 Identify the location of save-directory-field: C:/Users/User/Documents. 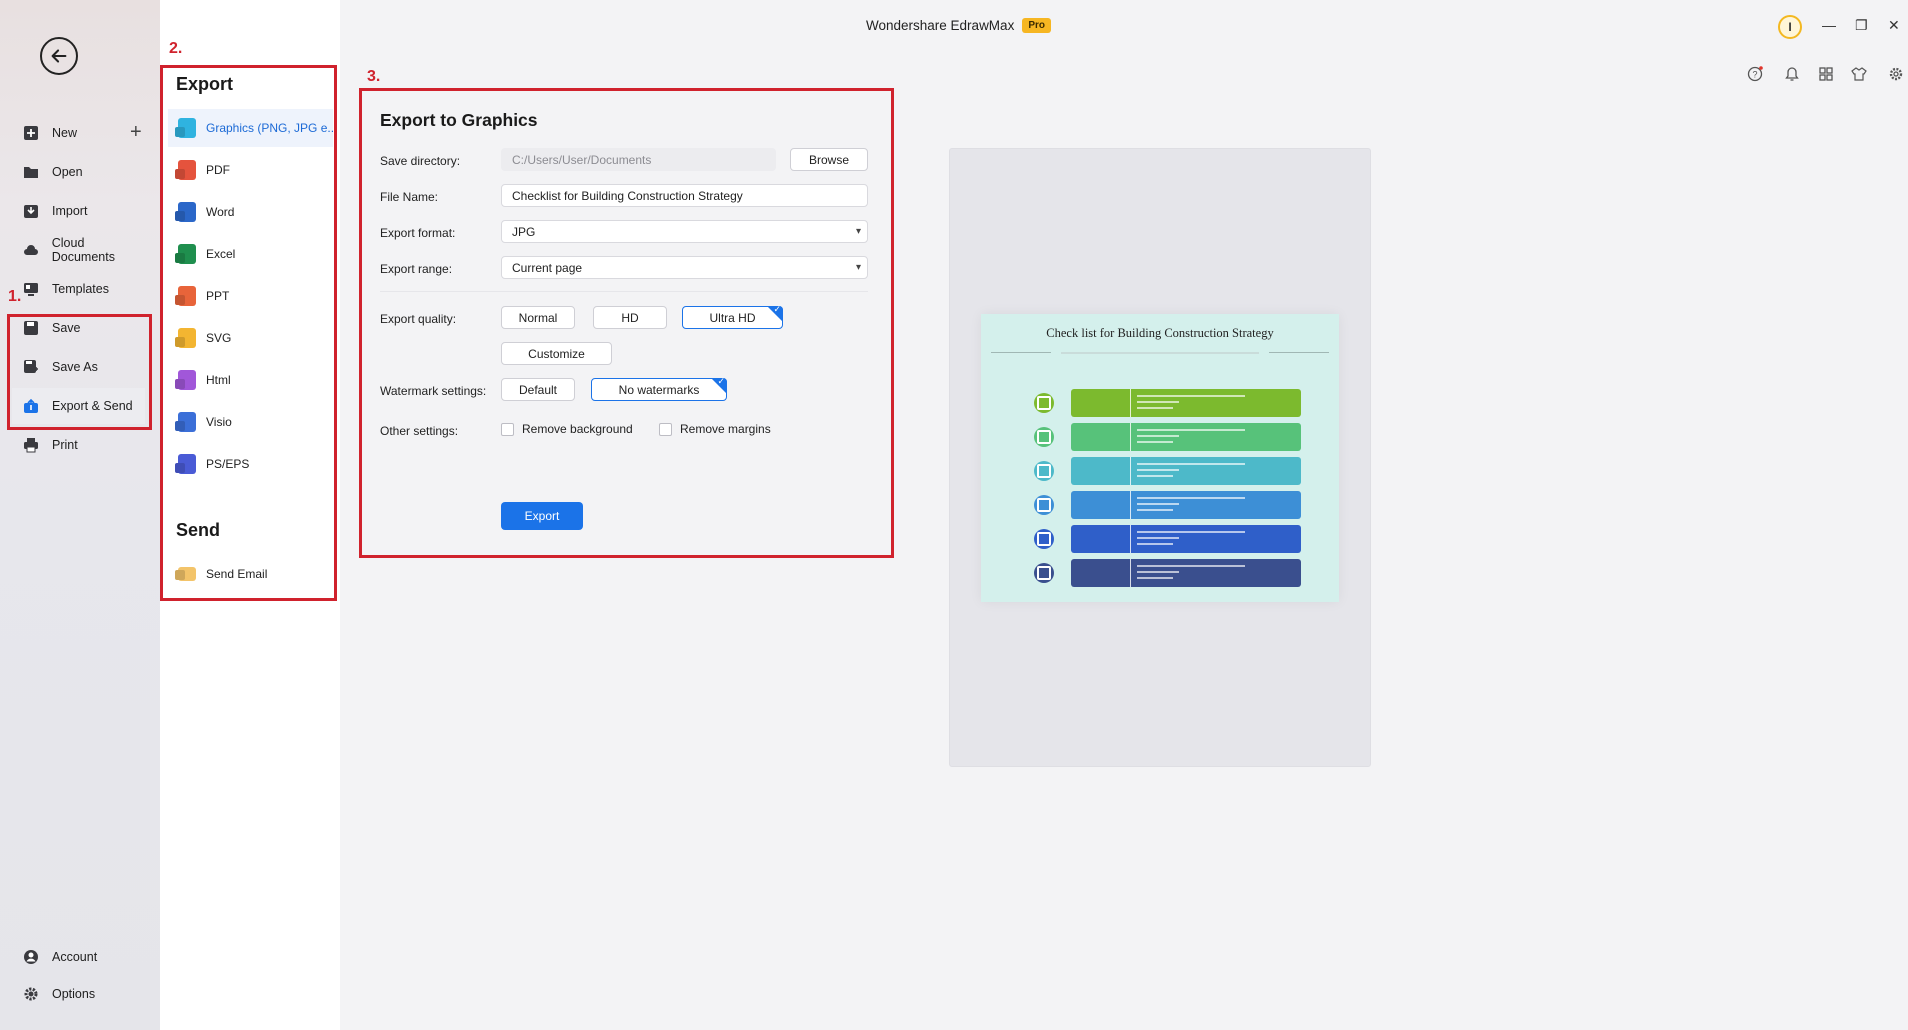
(638, 159).